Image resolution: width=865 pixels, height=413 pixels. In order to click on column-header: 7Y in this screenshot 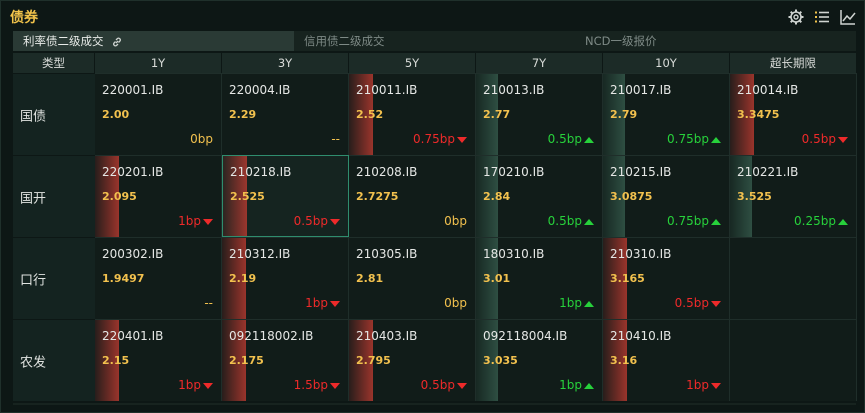, I will do `click(539, 63)`.